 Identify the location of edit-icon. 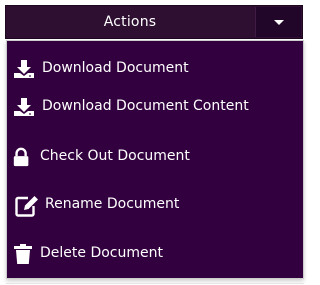
(26, 206).